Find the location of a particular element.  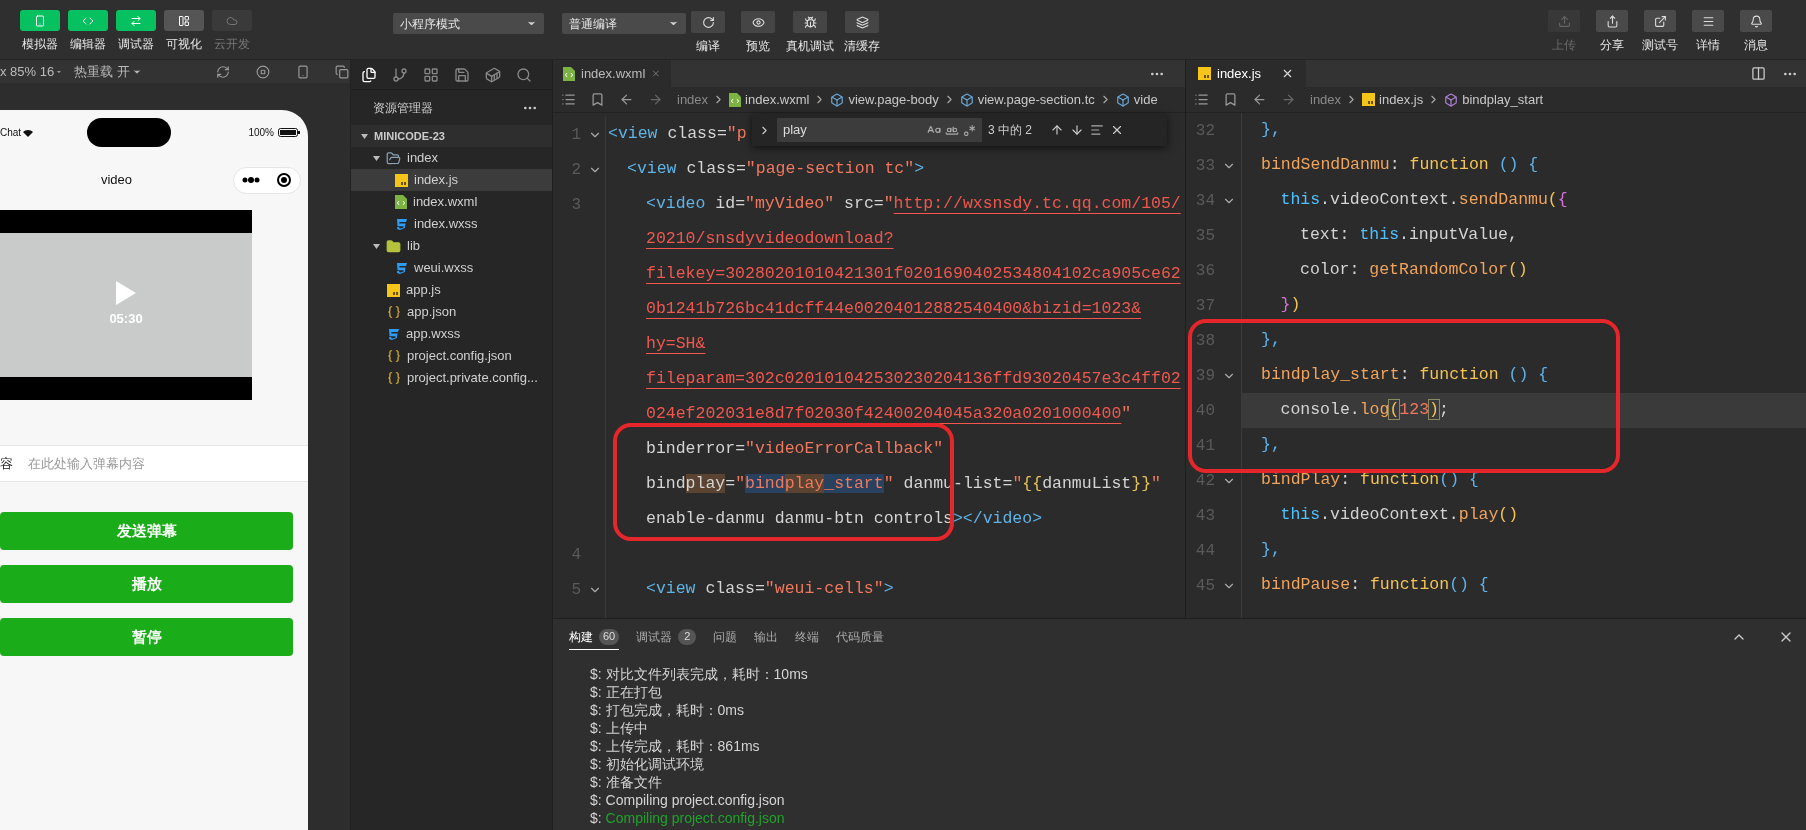

compile-dropdown: 普通编译 is located at coordinates (624, 23).